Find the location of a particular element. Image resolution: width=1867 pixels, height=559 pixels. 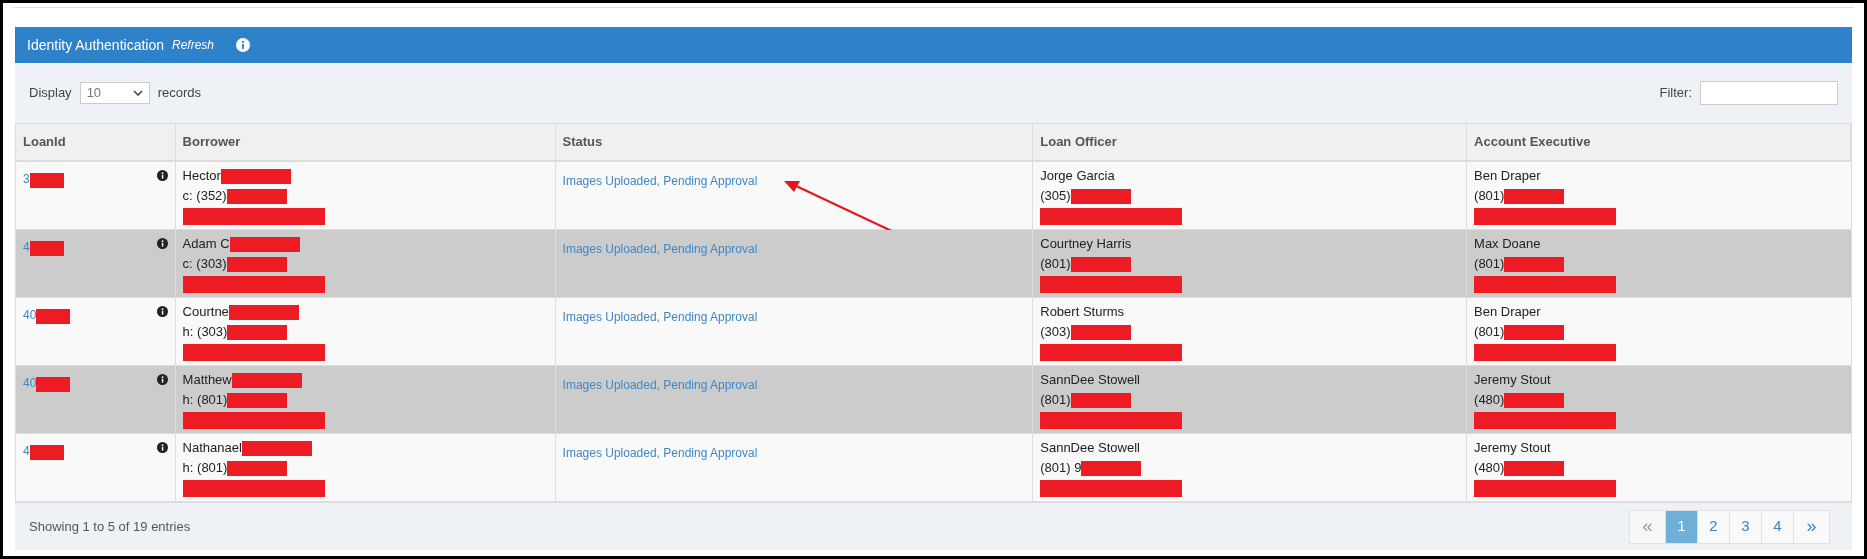

person-name: Jorge Garcia is located at coordinates (1077, 176).